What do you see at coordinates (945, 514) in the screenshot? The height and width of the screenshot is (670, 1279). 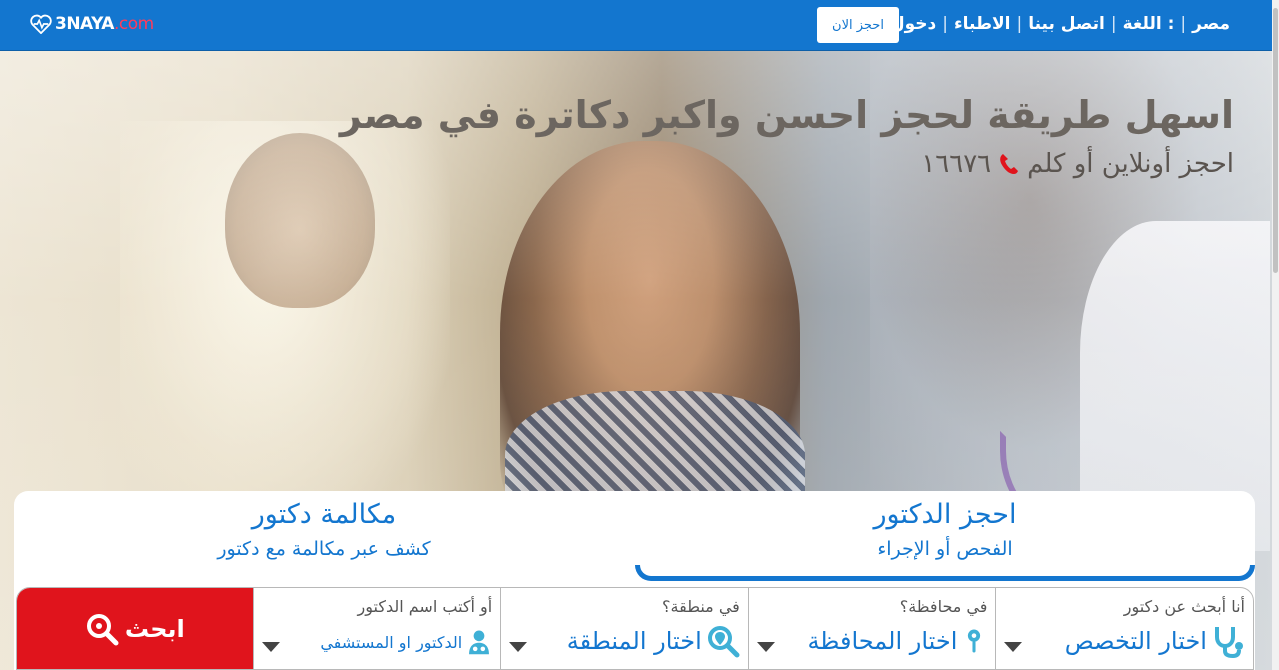 I see `tab-book-doctor-title: احجز الدكتور` at bounding box center [945, 514].